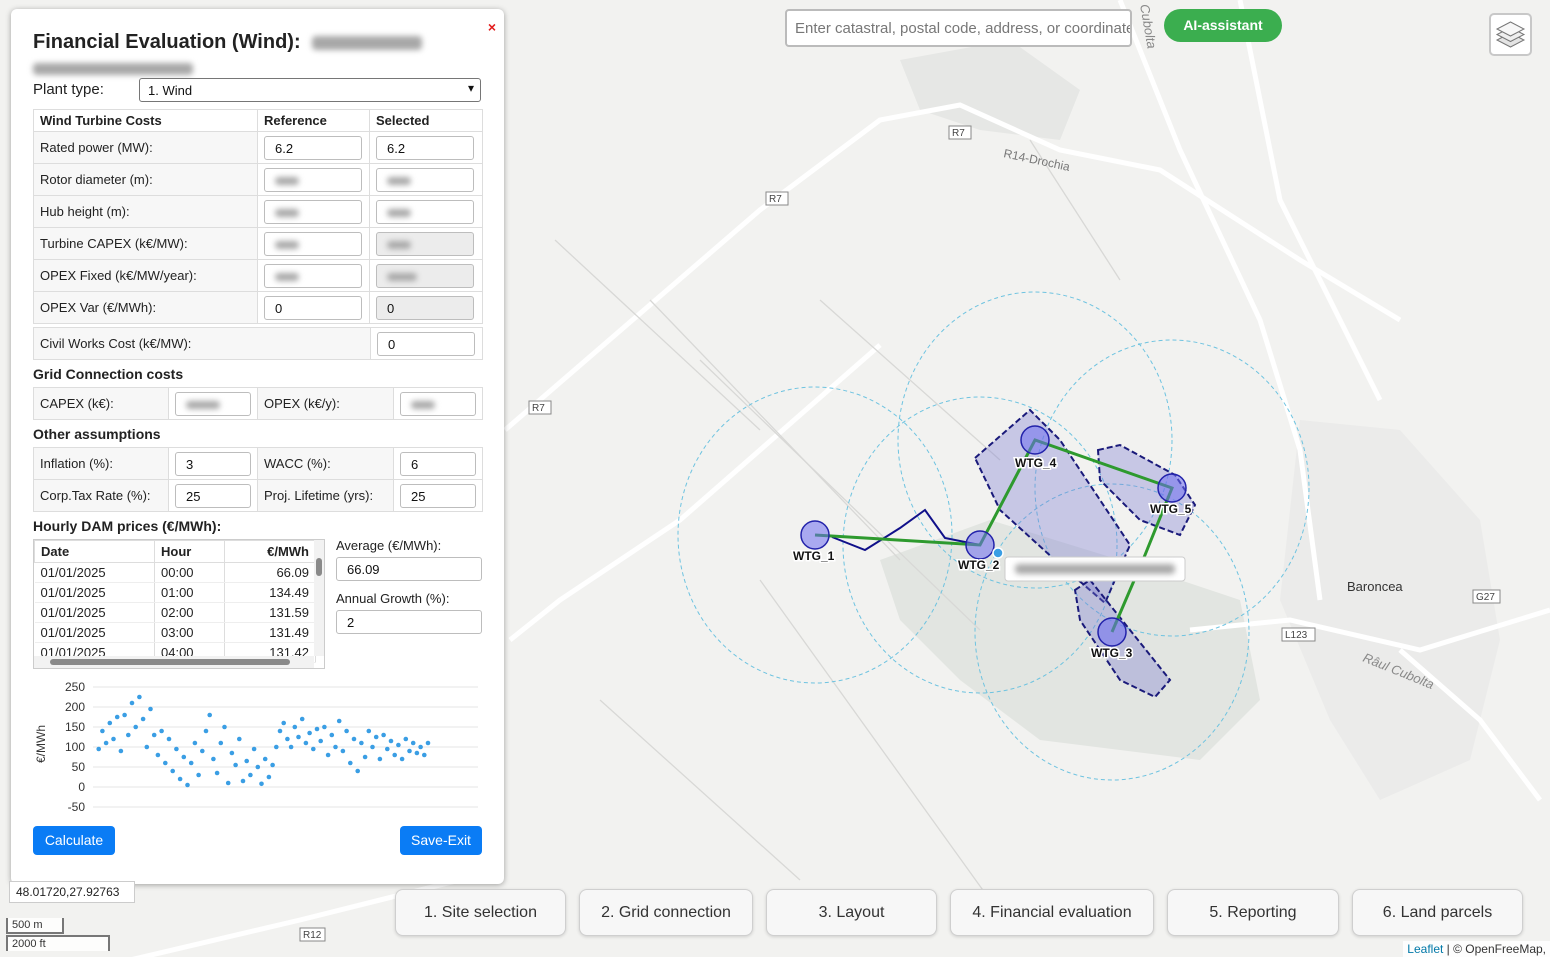 This screenshot has width=1550, height=957. What do you see at coordinates (101, 463) in the screenshot?
I see `row-label: Inflation (%):` at bounding box center [101, 463].